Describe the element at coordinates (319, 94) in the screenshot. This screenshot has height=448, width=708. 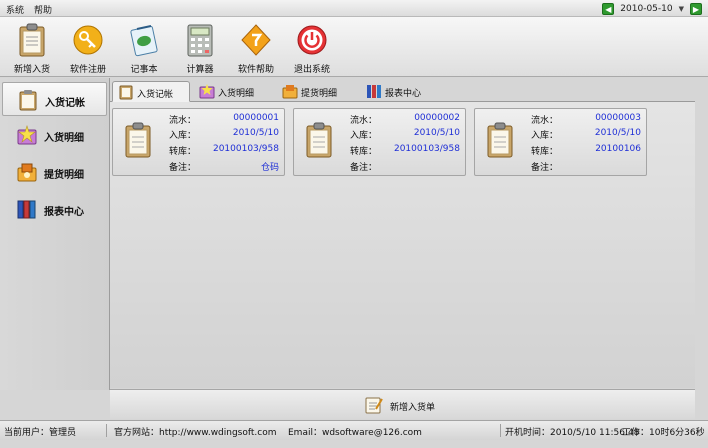
I see `tab-label: 提货明细` at that location.